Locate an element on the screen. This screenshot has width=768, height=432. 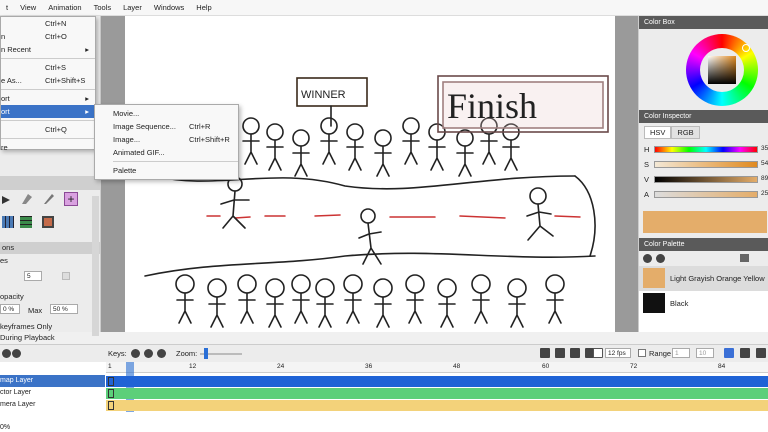
slider-value: 25 is located at coordinates (764, 193).